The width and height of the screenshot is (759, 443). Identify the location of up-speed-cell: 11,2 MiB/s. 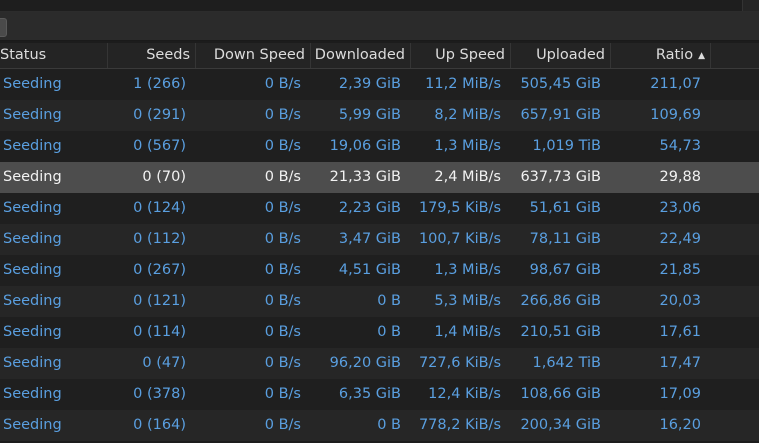
(463, 84).